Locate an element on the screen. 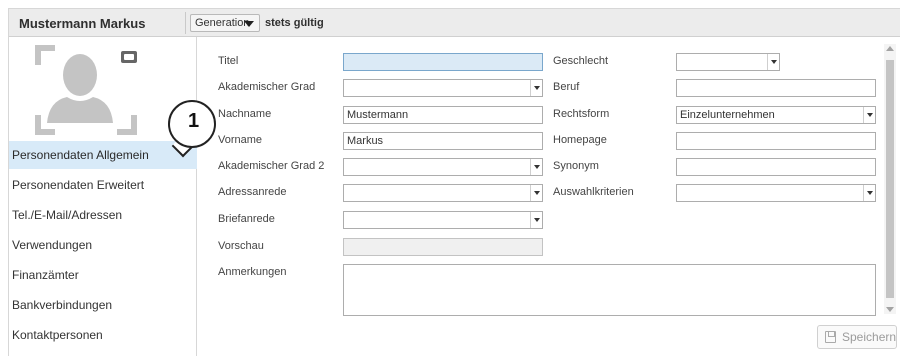 This screenshot has width=900, height=356. scroll-thumb is located at coordinates (890, 179).